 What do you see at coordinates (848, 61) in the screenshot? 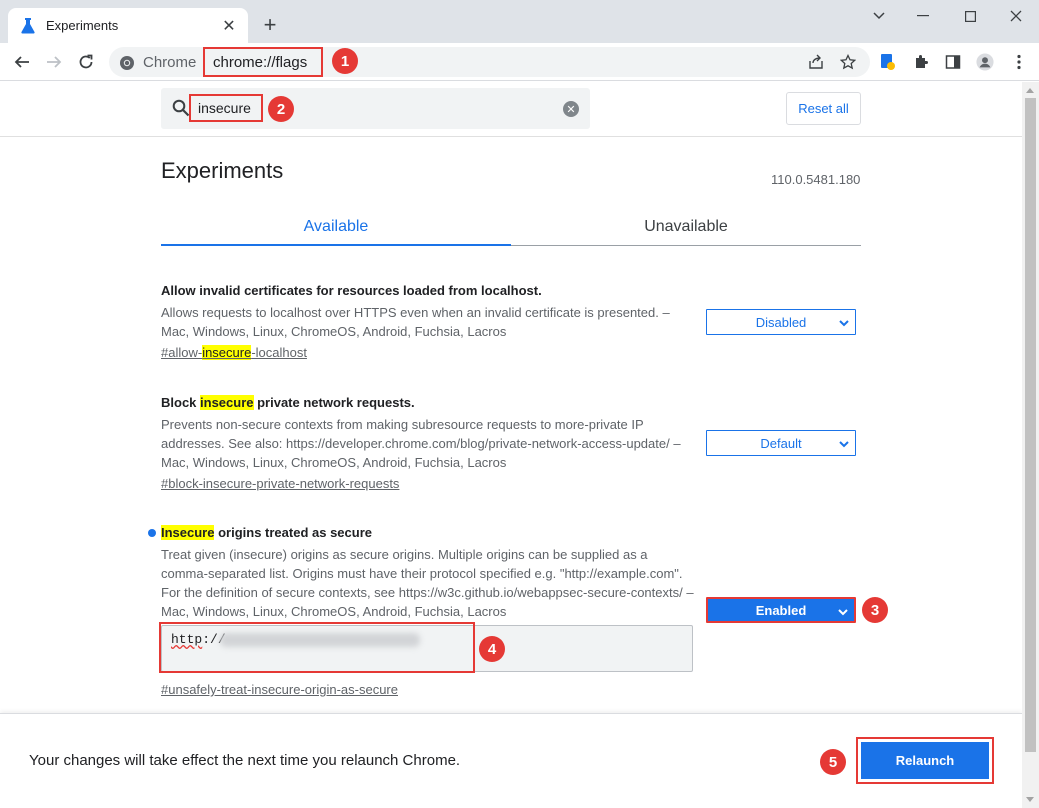
I see `bookmark-star-icon` at bounding box center [848, 61].